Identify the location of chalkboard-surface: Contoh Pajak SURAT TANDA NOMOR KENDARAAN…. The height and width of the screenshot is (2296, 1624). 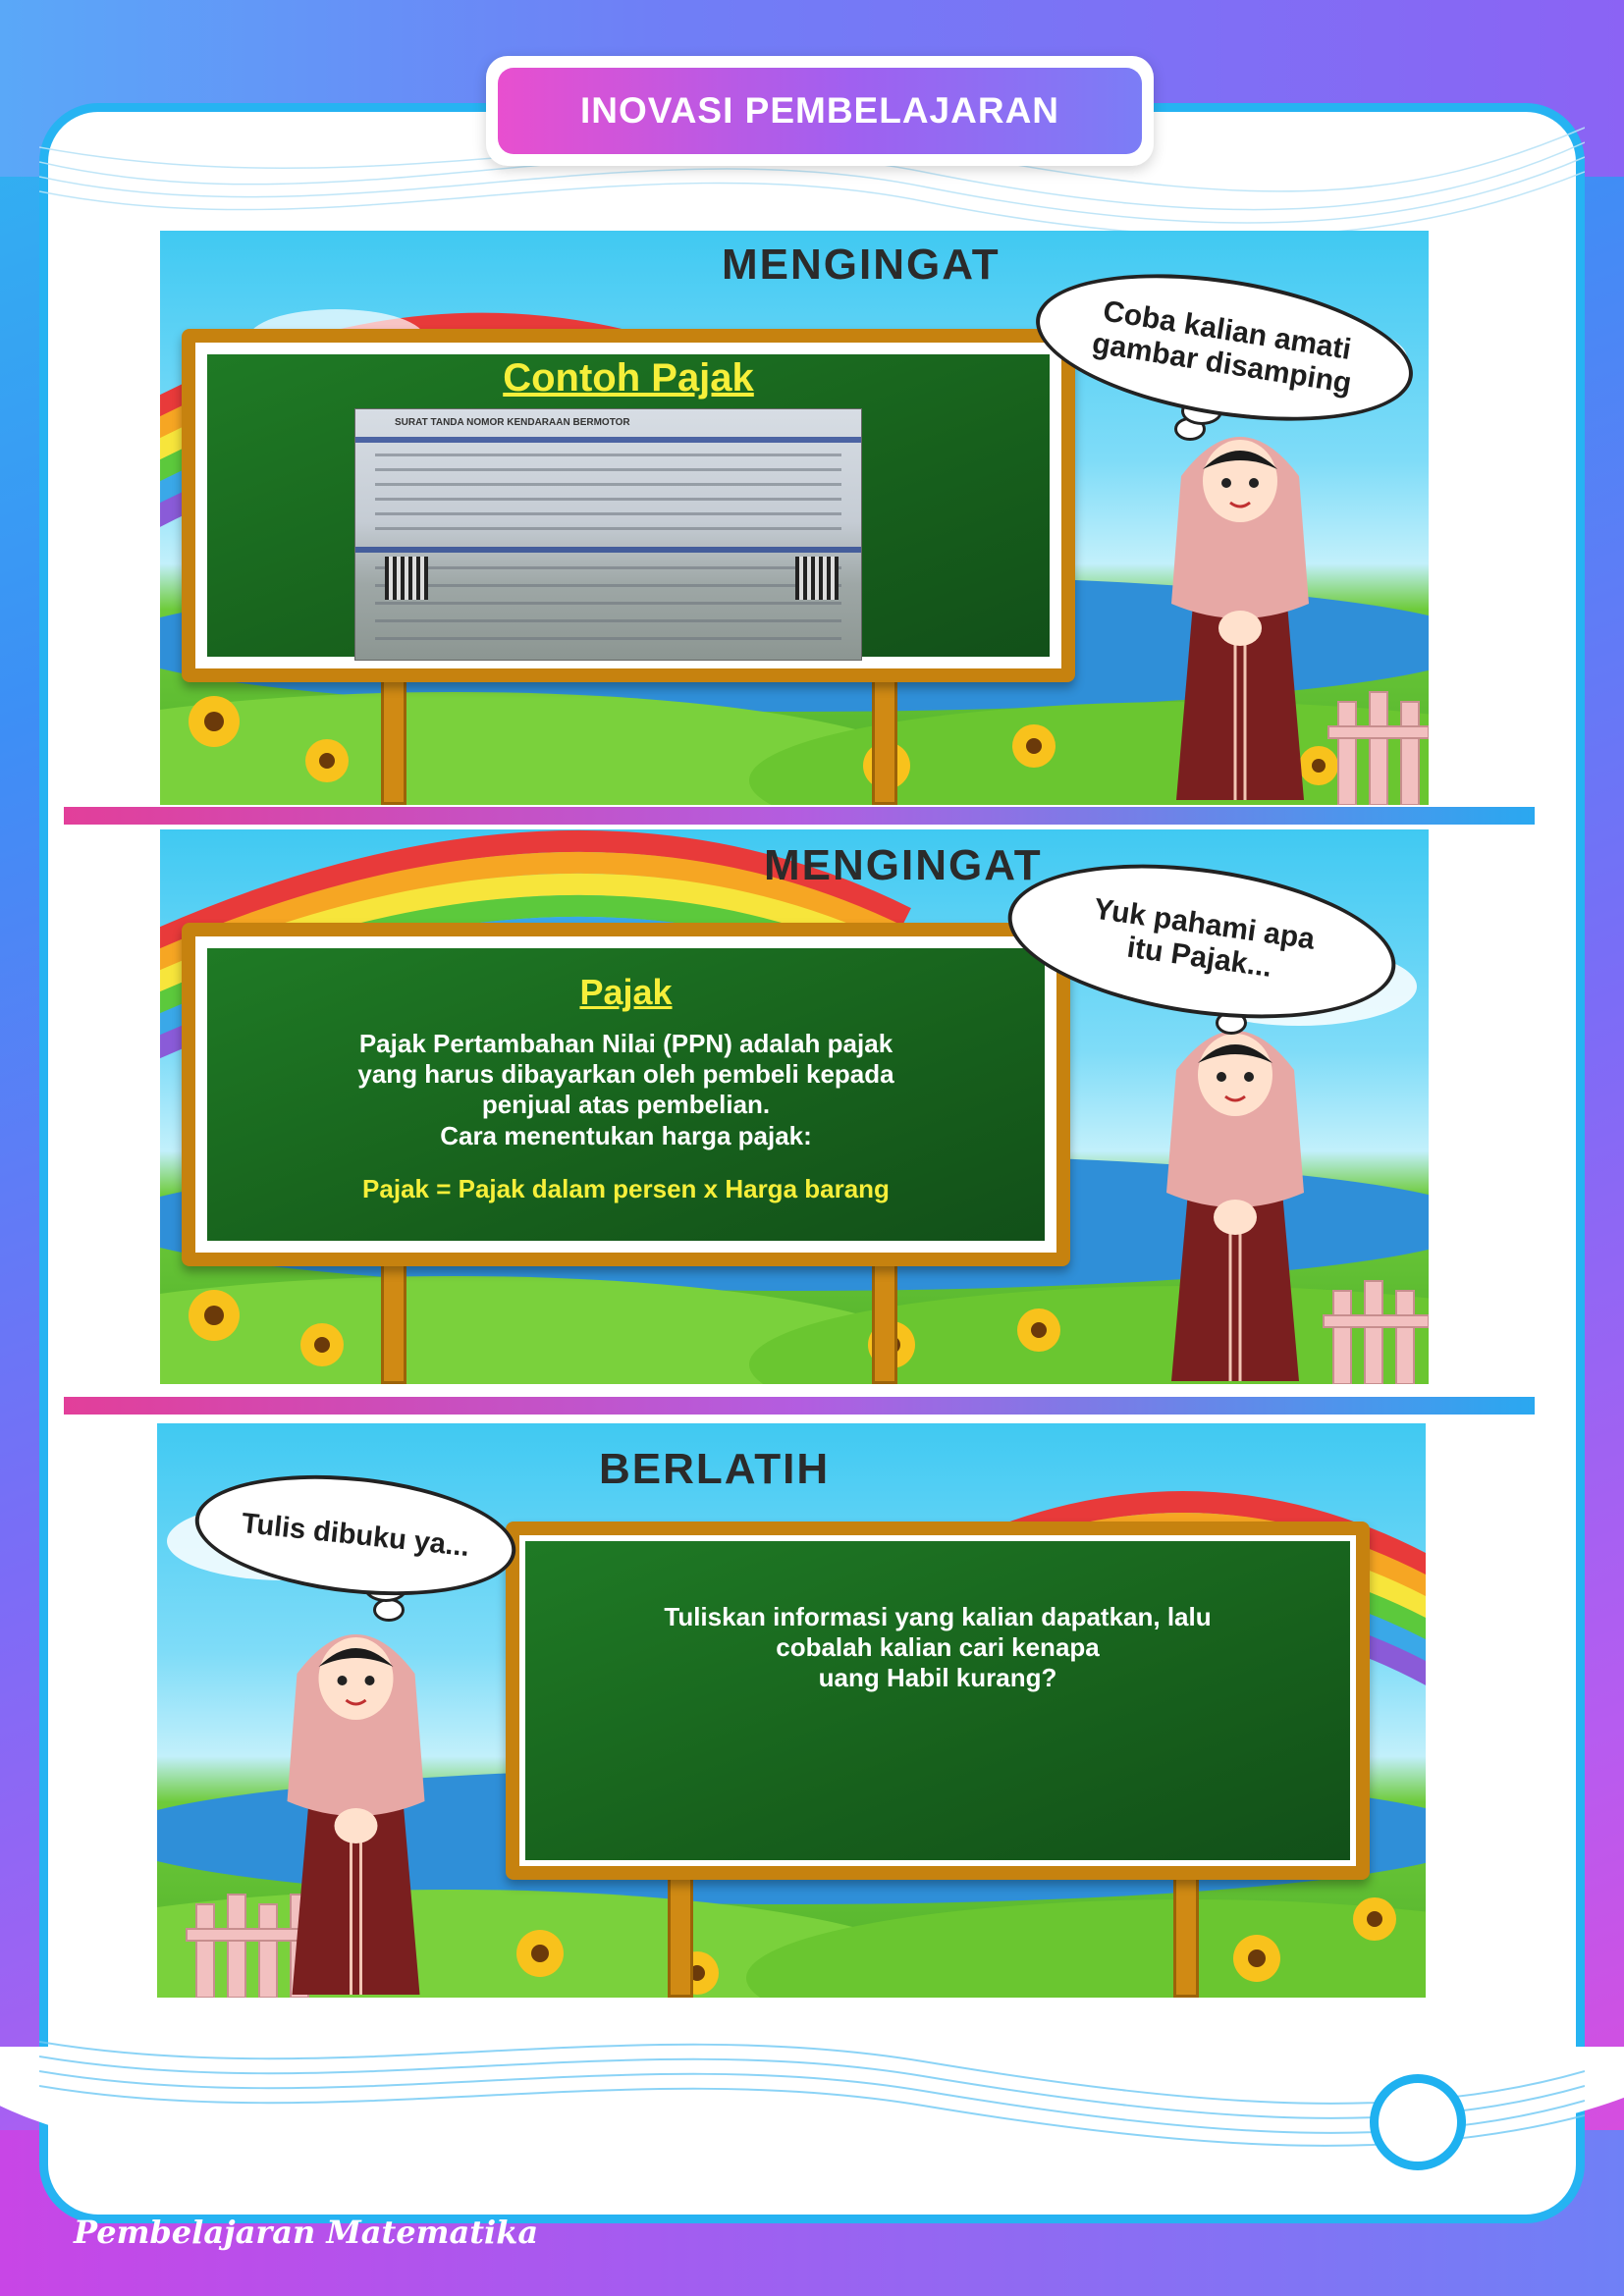
(628, 507).